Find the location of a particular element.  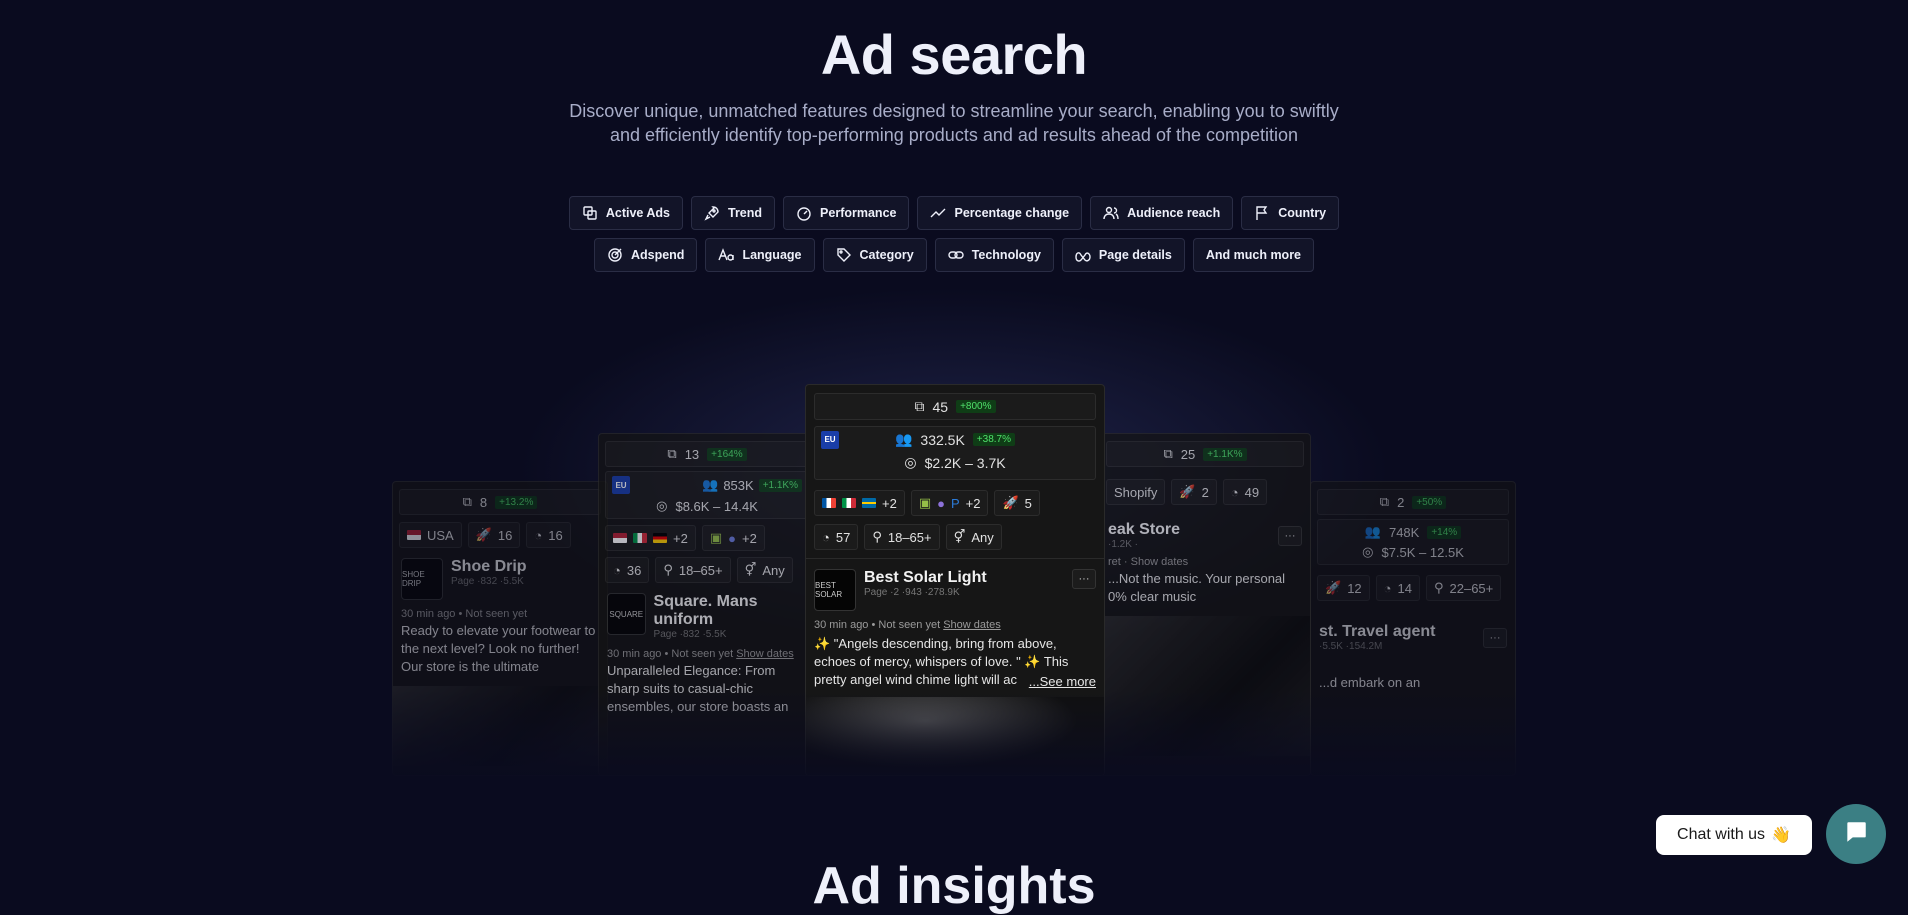

feature-chip-adspend: Adspend is located at coordinates (645, 255).